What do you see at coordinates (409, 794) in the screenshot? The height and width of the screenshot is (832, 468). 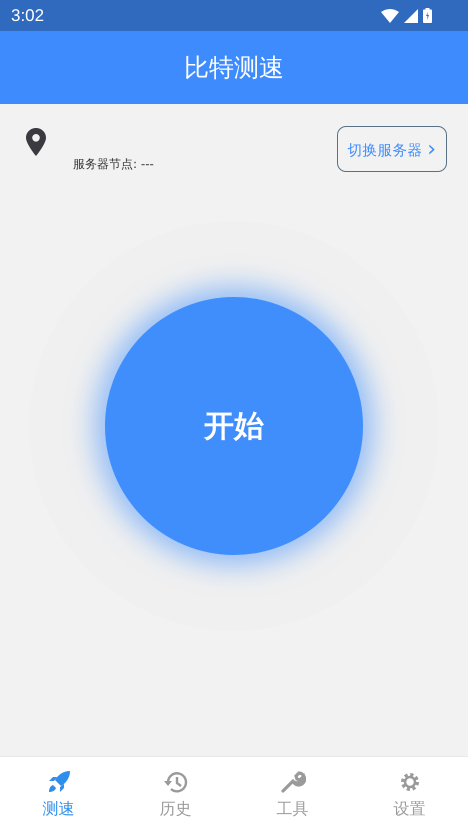 I see `nav-tab: 设置` at bounding box center [409, 794].